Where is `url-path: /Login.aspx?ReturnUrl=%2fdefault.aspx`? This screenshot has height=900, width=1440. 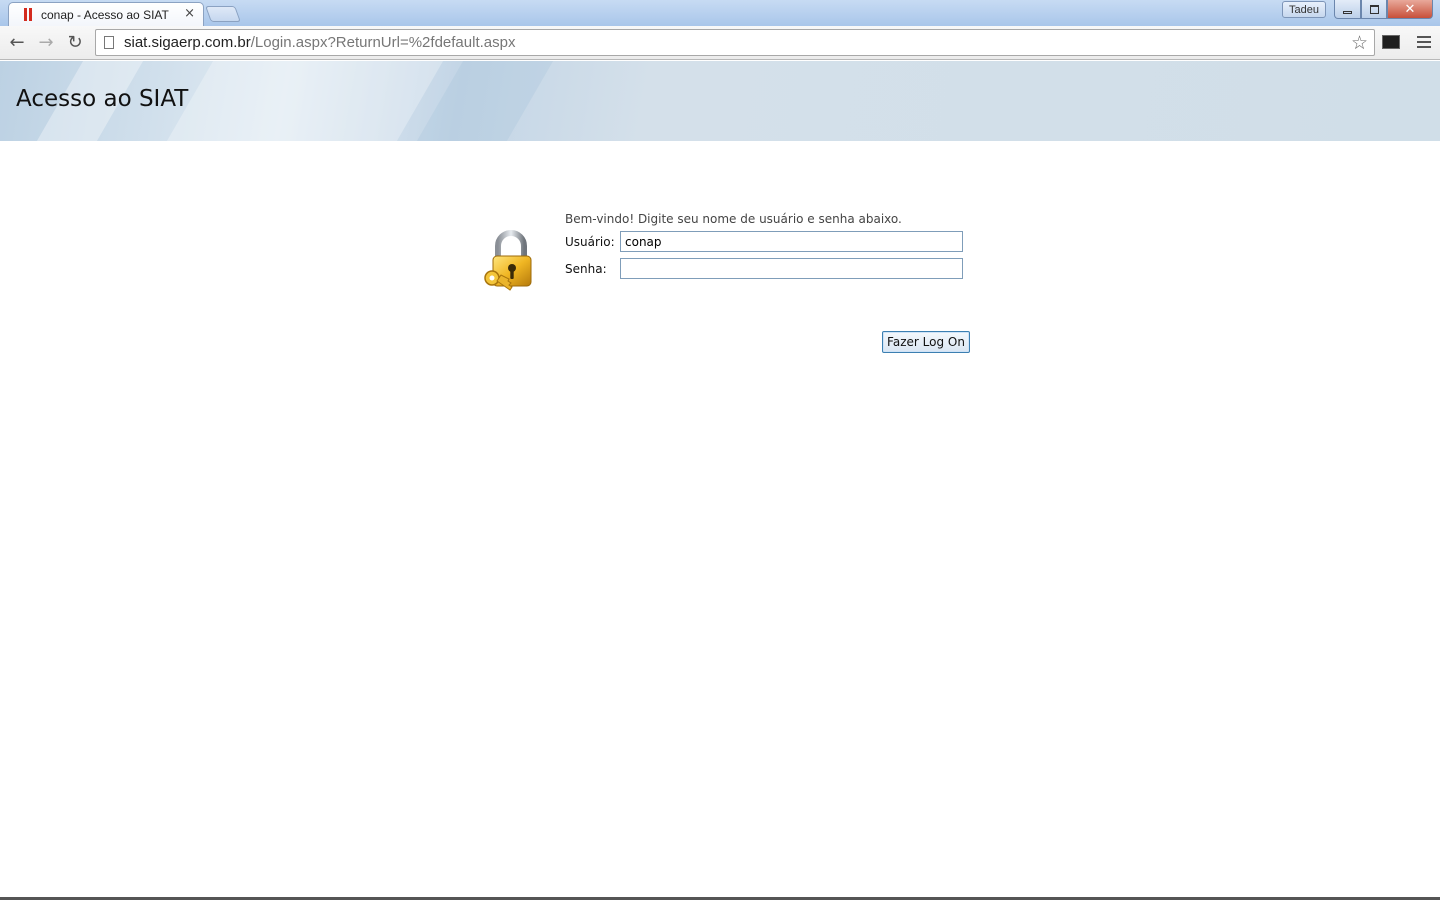 url-path: /Login.aspx?ReturnUrl=%2fdefault.aspx is located at coordinates (383, 42).